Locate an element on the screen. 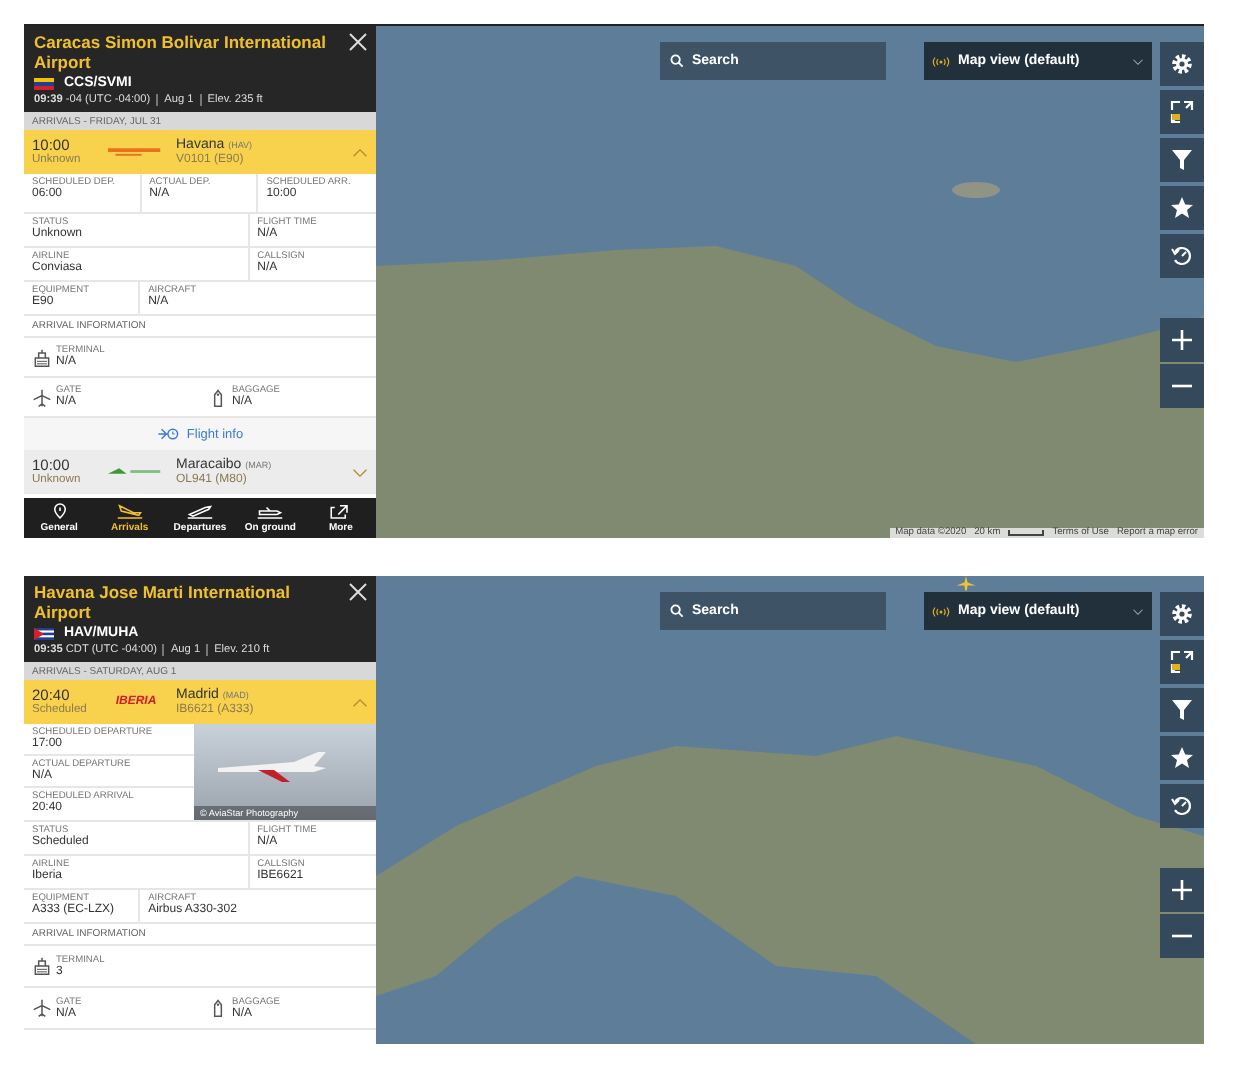 The width and height of the screenshot is (1240, 1076). airport-name: Havana Jose Marti International Airport is located at coordinates (163, 602).